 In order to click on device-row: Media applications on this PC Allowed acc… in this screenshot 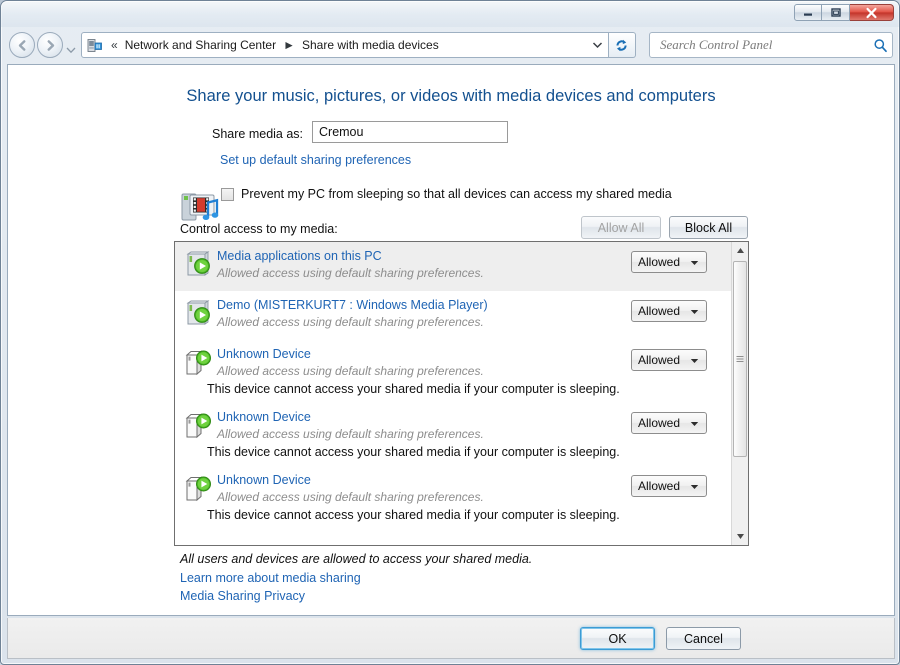, I will do `click(453, 266)`.